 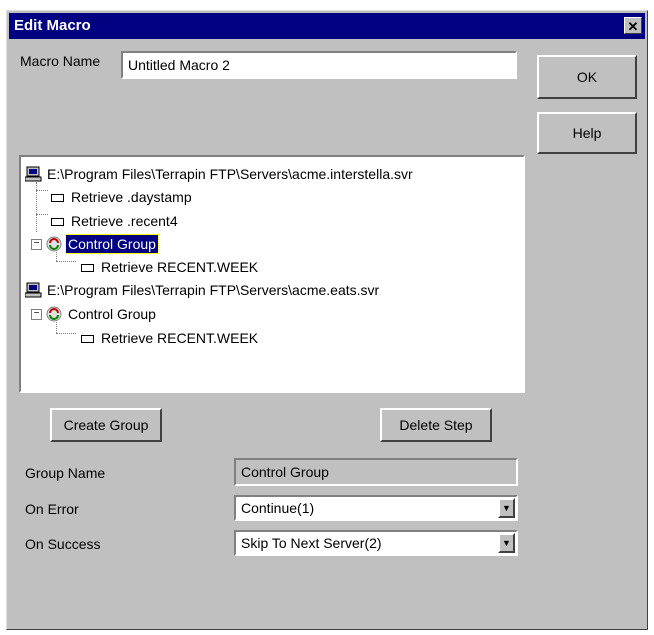 I want to click on group-name-label: Group Name, so click(x=65, y=473).